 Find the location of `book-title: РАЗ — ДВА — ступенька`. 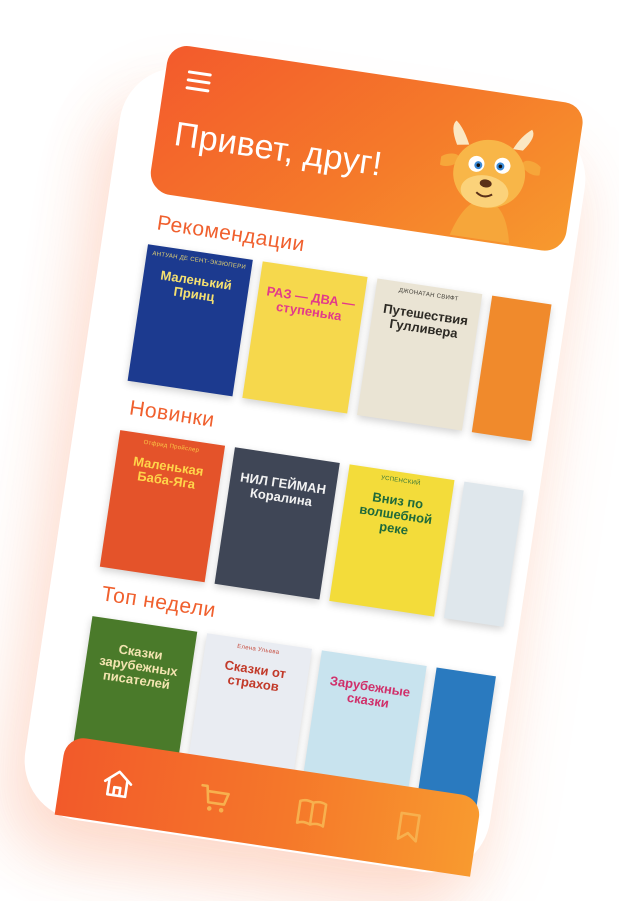

book-title: РАЗ — ДВА — ступенька is located at coordinates (311, 303).